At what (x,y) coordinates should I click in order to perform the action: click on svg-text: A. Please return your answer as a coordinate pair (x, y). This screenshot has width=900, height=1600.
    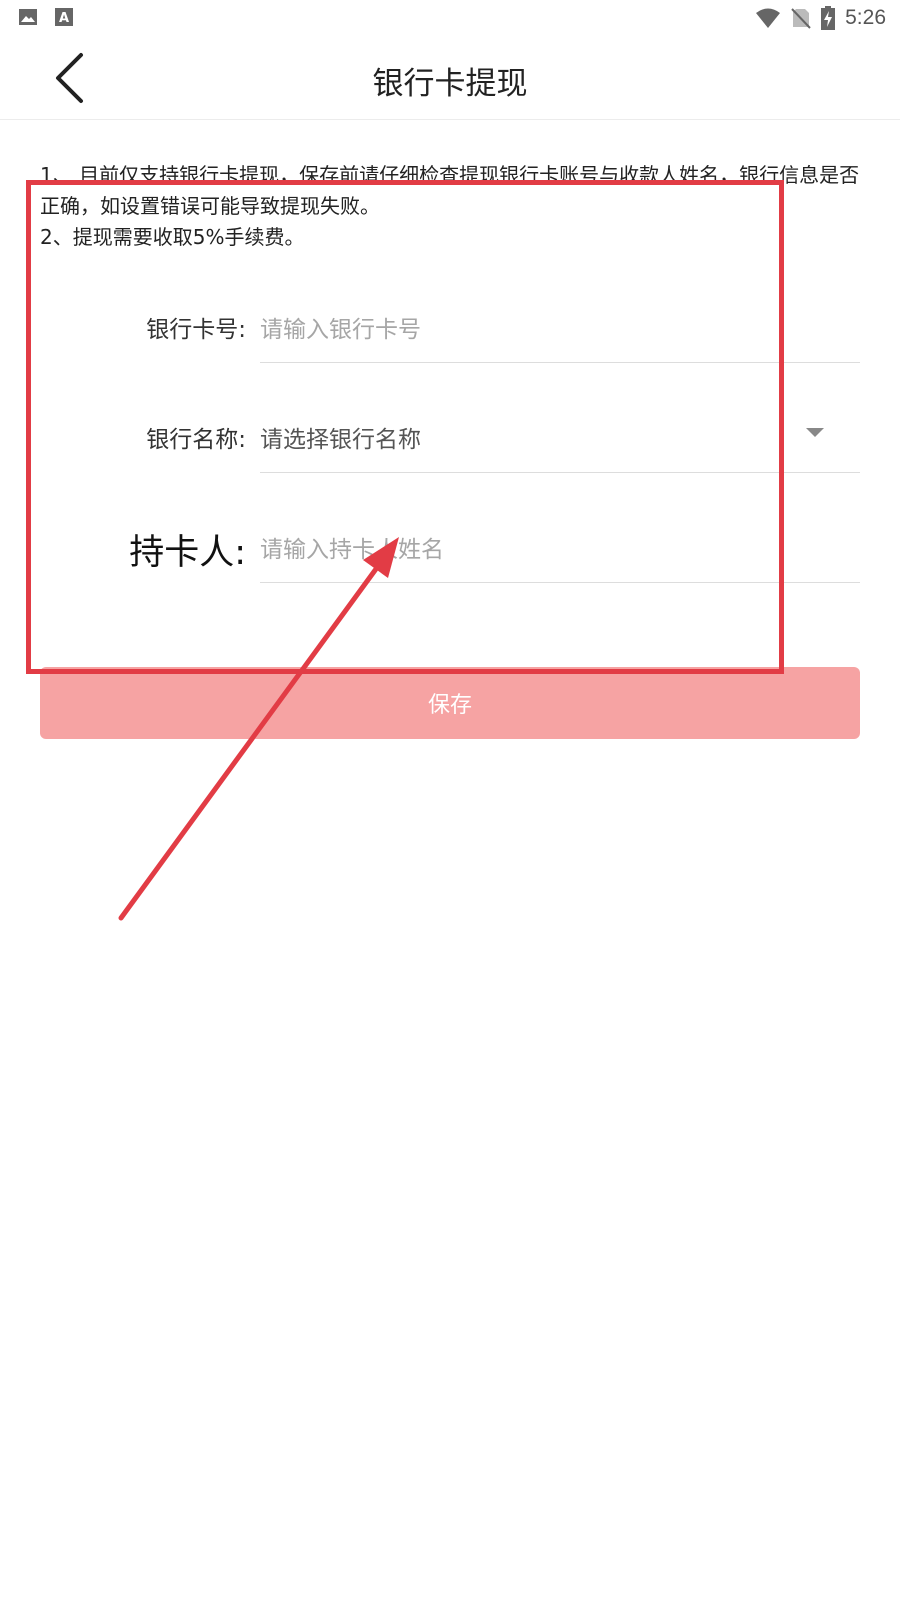
    Looking at the image, I should click on (64, 18).